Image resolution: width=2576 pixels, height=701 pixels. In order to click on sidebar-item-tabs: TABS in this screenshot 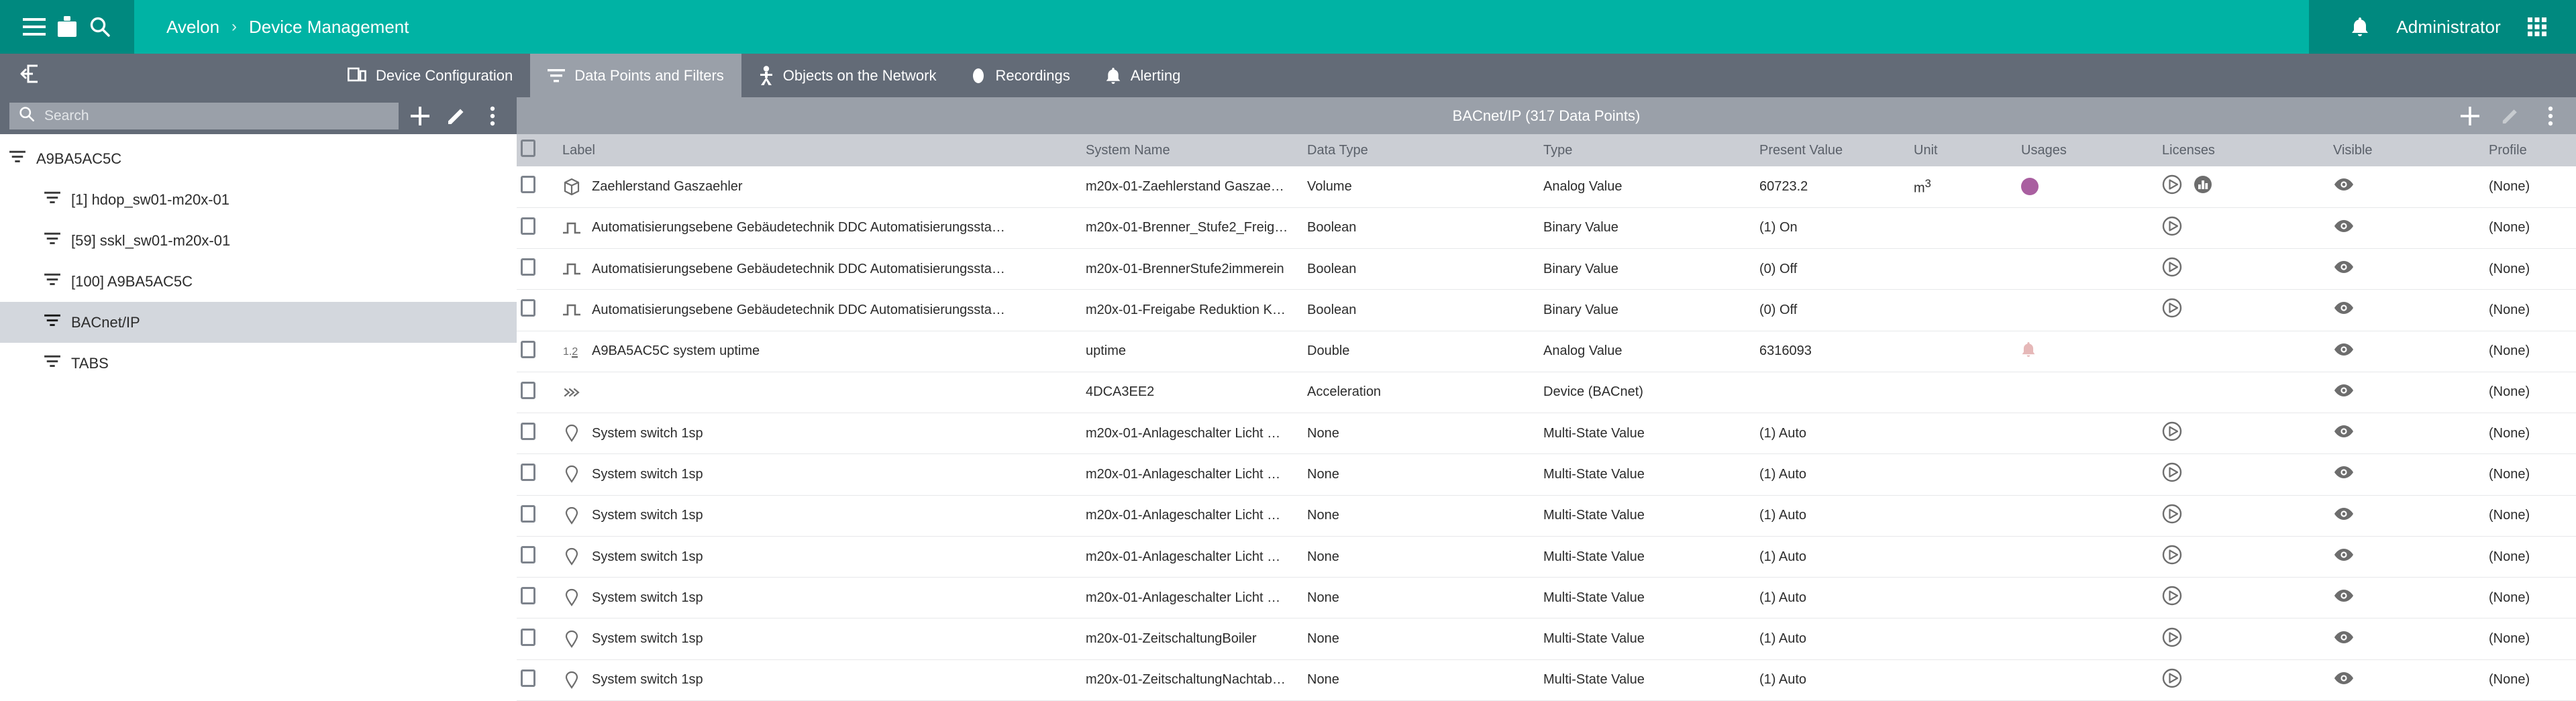, I will do `click(258, 364)`.